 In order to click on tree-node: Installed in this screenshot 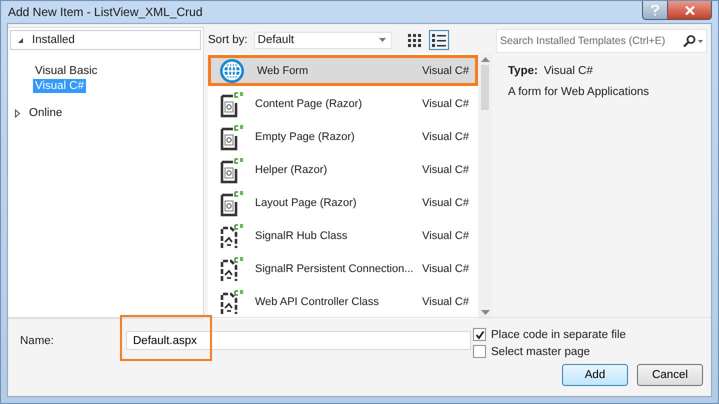, I will do `click(105, 40)`.